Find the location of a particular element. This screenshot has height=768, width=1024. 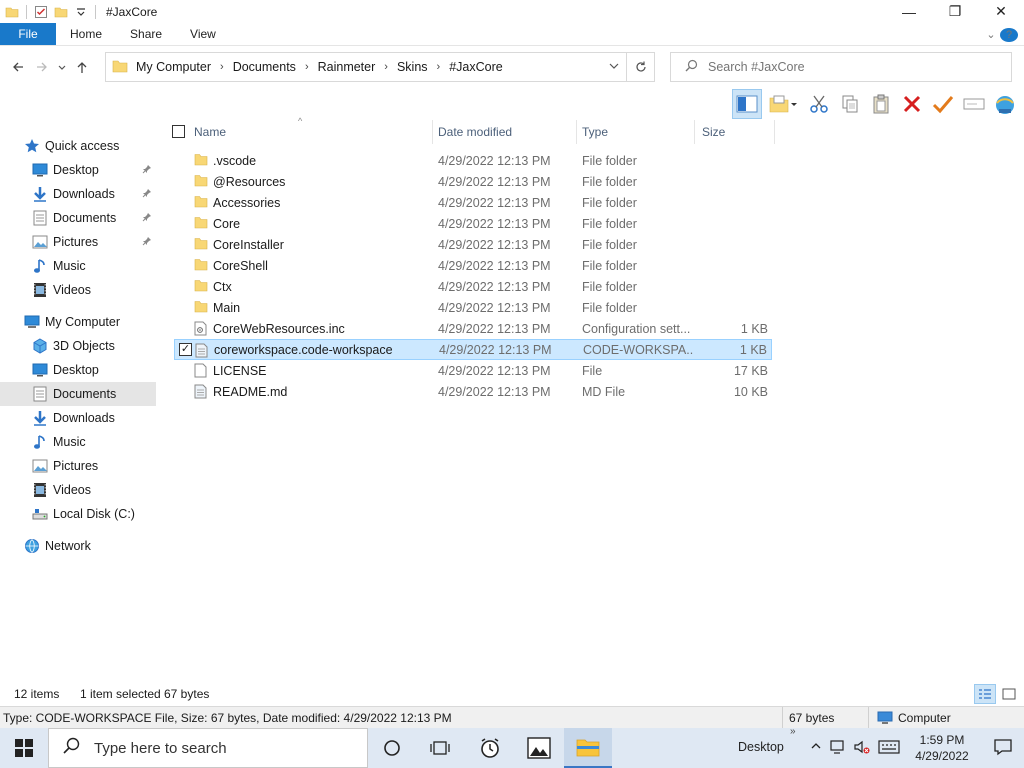

tab-view: View is located at coordinates (203, 34).